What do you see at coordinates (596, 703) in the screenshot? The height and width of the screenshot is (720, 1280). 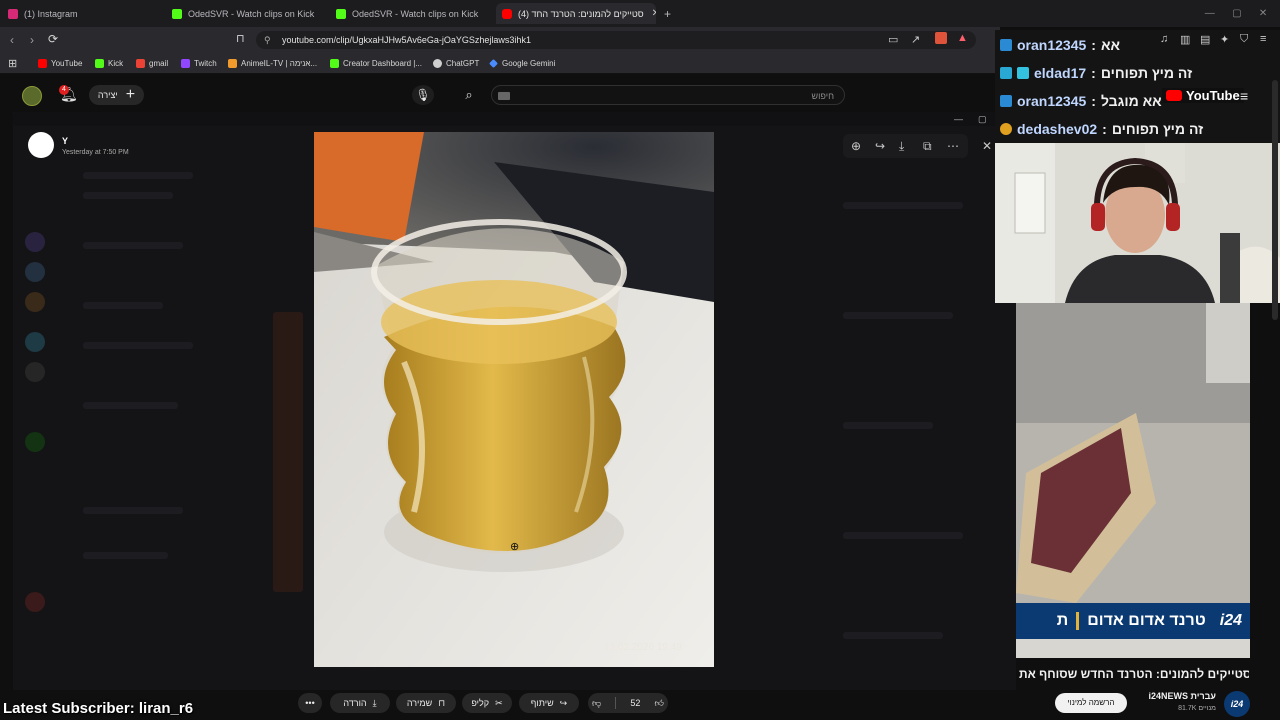 I see `dislike-icon: 👎︎` at bounding box center [596, 703].